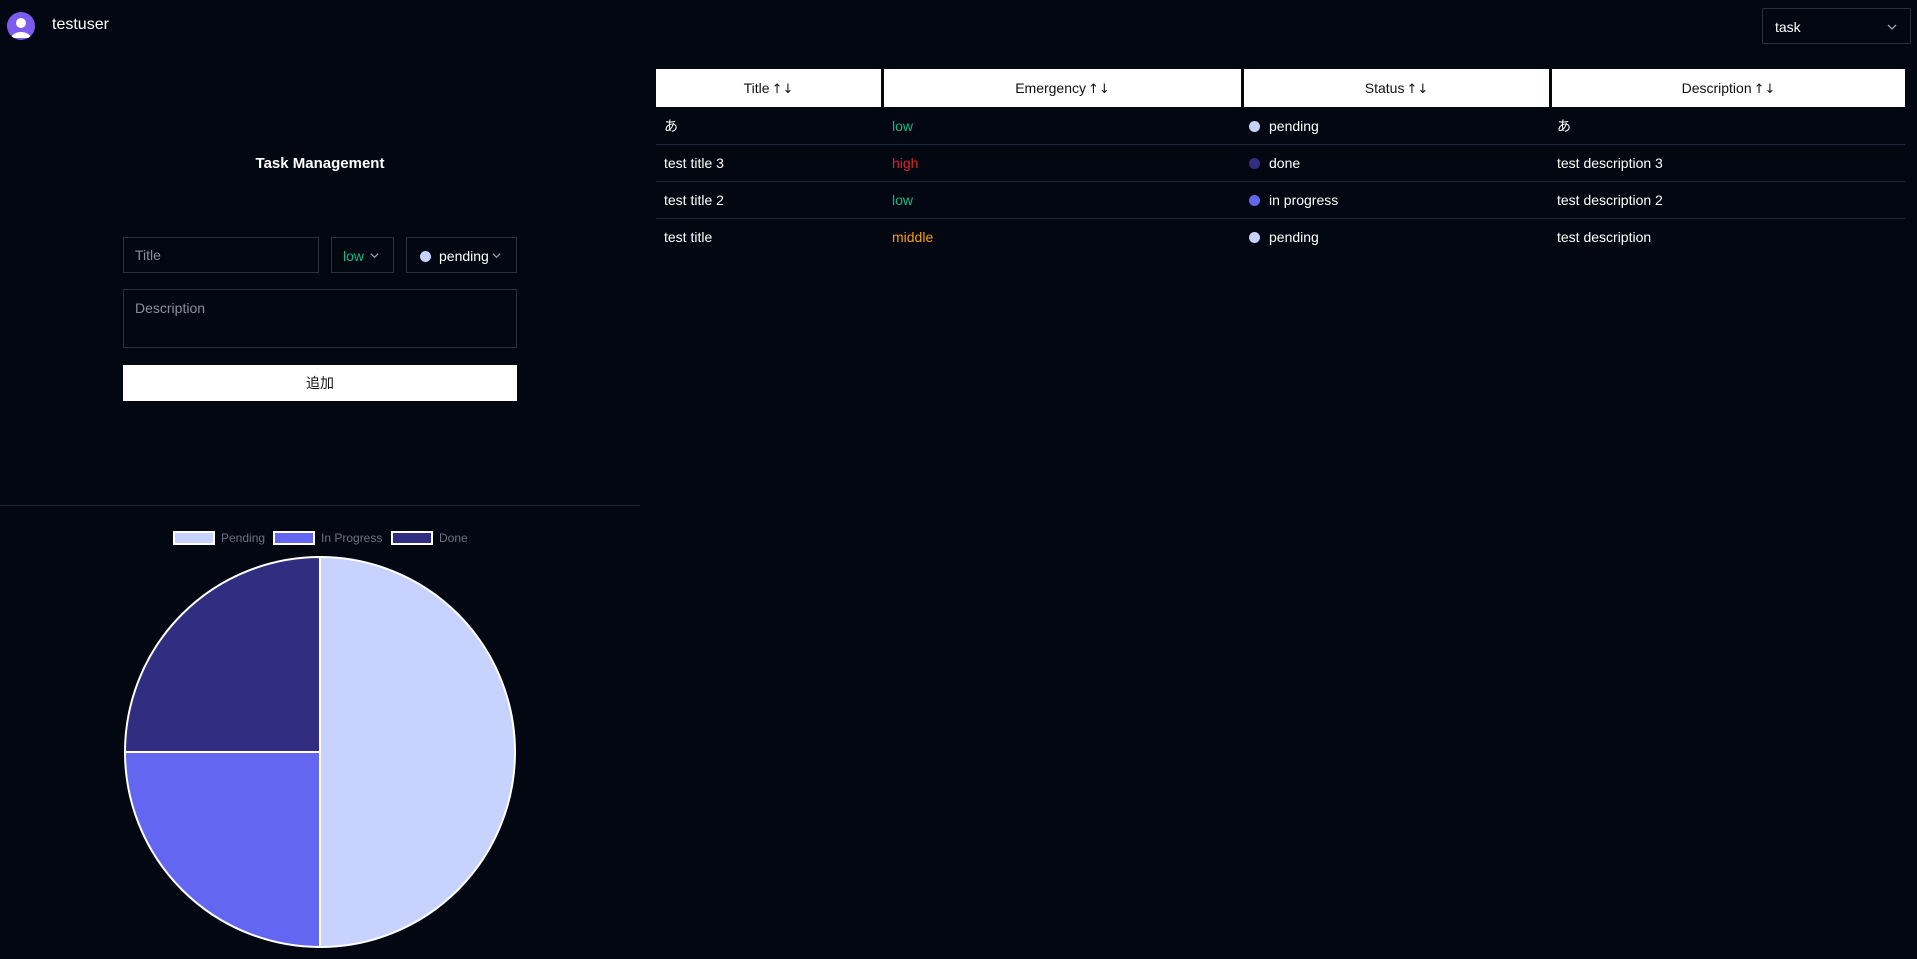 This screenshot has height=959, width=1917. I want to click on view-select: task, so click(1836, 26).